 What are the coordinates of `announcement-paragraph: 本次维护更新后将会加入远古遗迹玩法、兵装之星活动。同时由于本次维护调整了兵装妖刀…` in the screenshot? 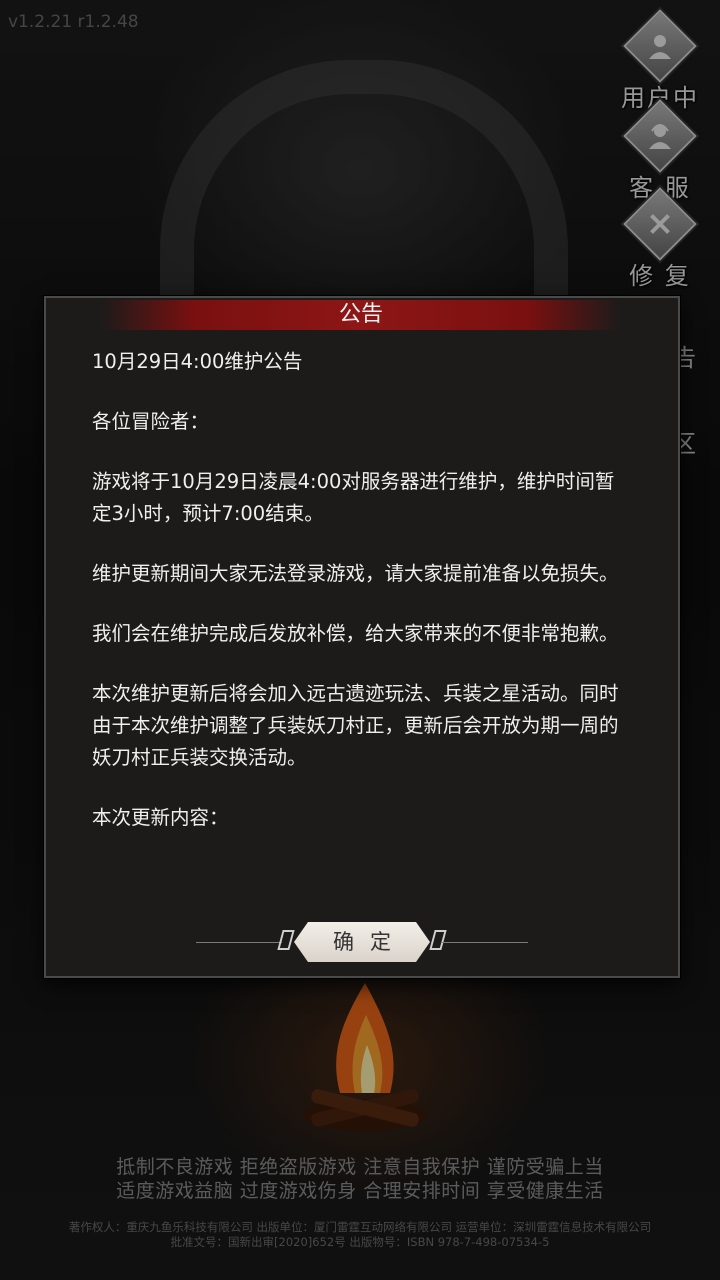 It's located at (355, 725).